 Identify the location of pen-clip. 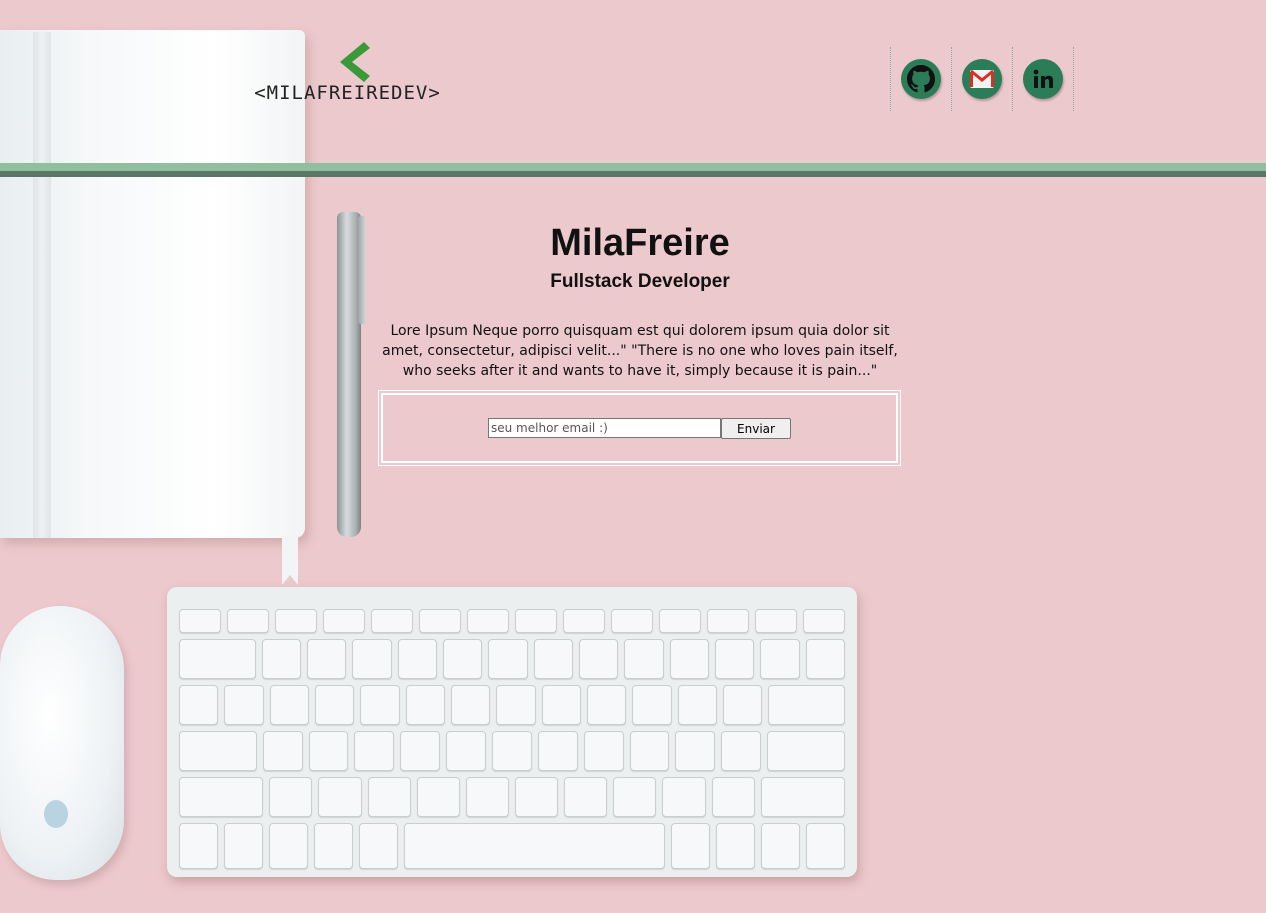
(362, 270).